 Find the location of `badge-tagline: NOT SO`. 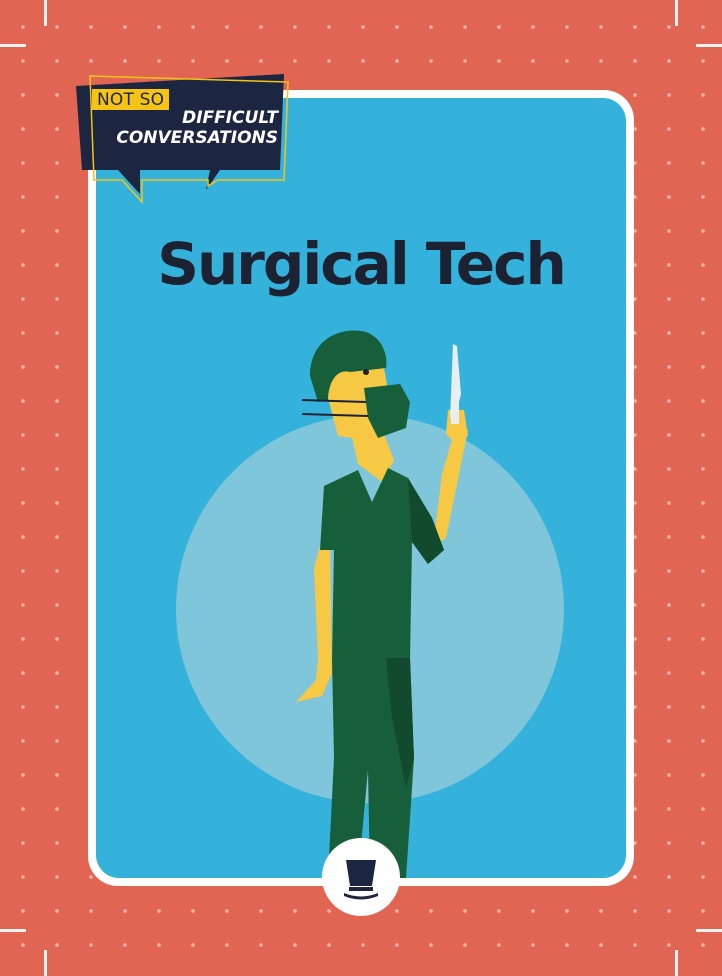

badge-tagline: NOT SO is located at coordinates (131, 99).